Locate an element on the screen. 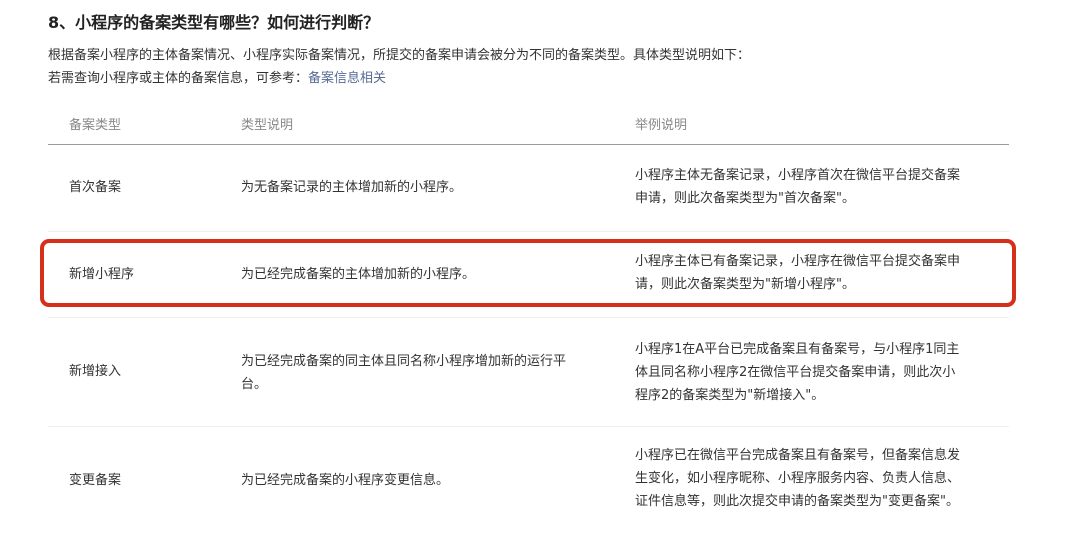 The height and width of the screenshot is (550, 1088). header-example: 举例说明 is located at coordinates (661, 125).